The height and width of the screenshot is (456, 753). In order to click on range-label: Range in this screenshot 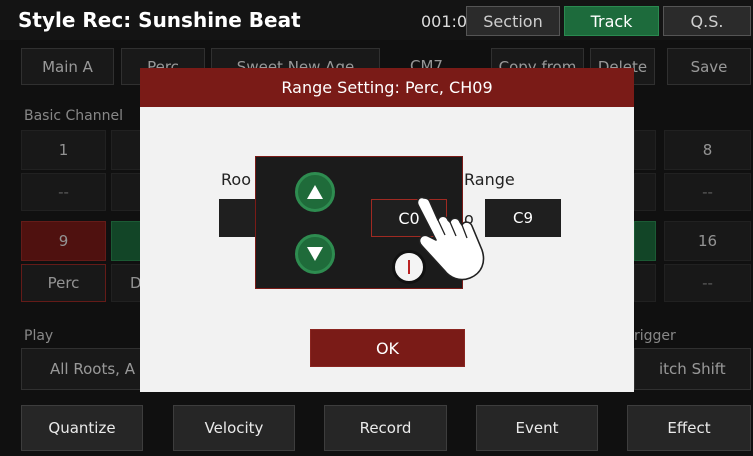, I will do `click(489, 179)`.